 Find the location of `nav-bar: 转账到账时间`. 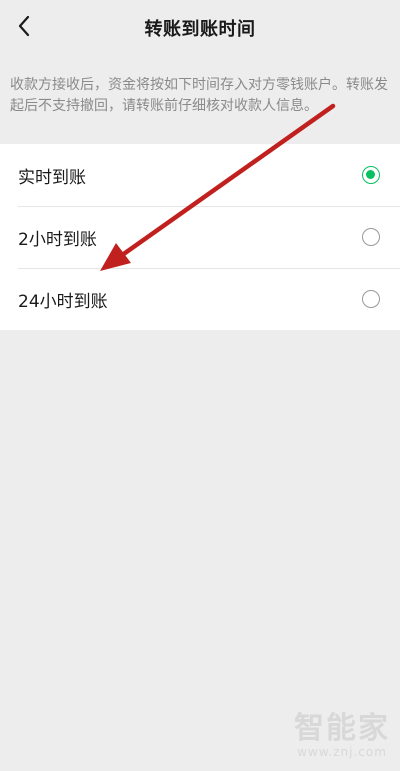

nav-bar: 转账到账时间 is located at coordinates (200, 28).